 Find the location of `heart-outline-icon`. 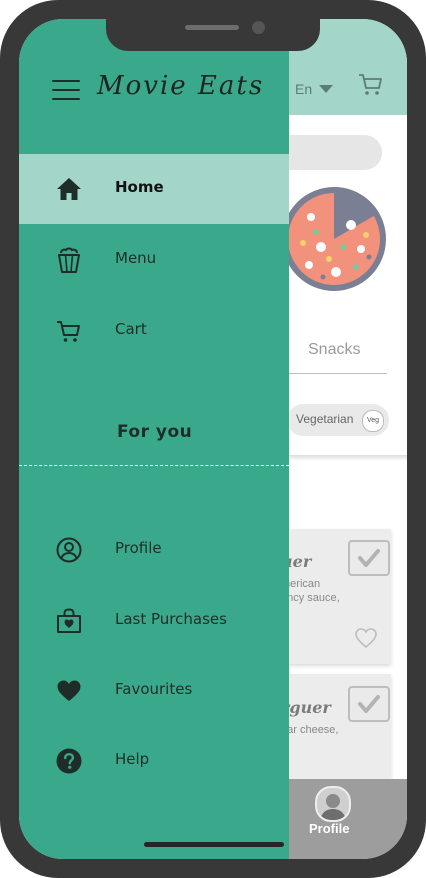

heart-outline-icon is located at coordinates (366, 638).